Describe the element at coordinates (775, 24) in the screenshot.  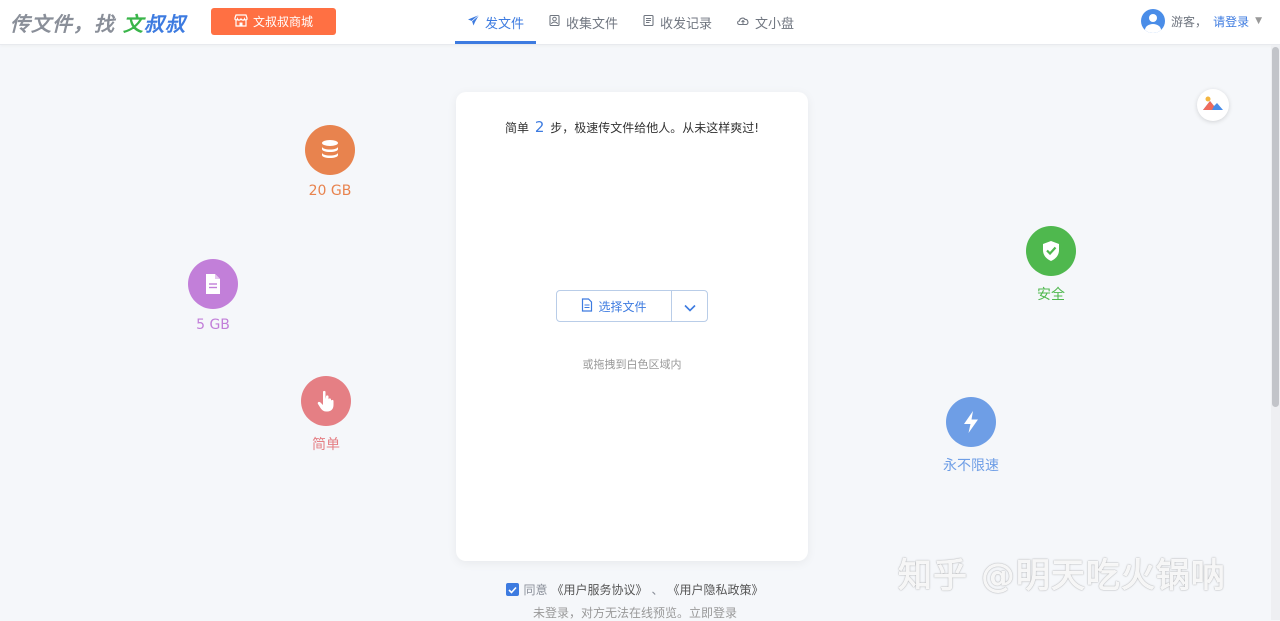
I see `tab-label: 文小盘` at that location.